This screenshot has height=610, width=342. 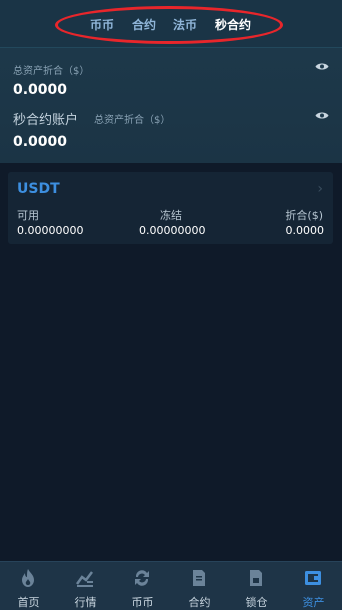 I want to click on nav-home: 首页, so click(x=28, y=586).